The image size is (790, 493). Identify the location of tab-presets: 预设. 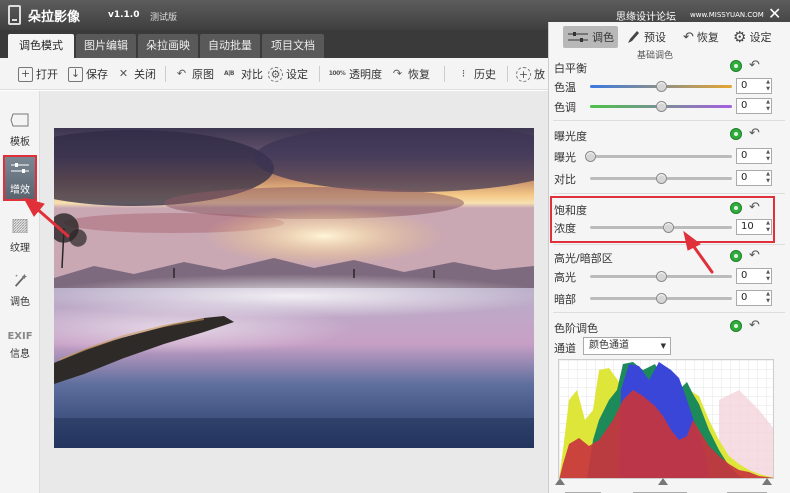
(645, 37).